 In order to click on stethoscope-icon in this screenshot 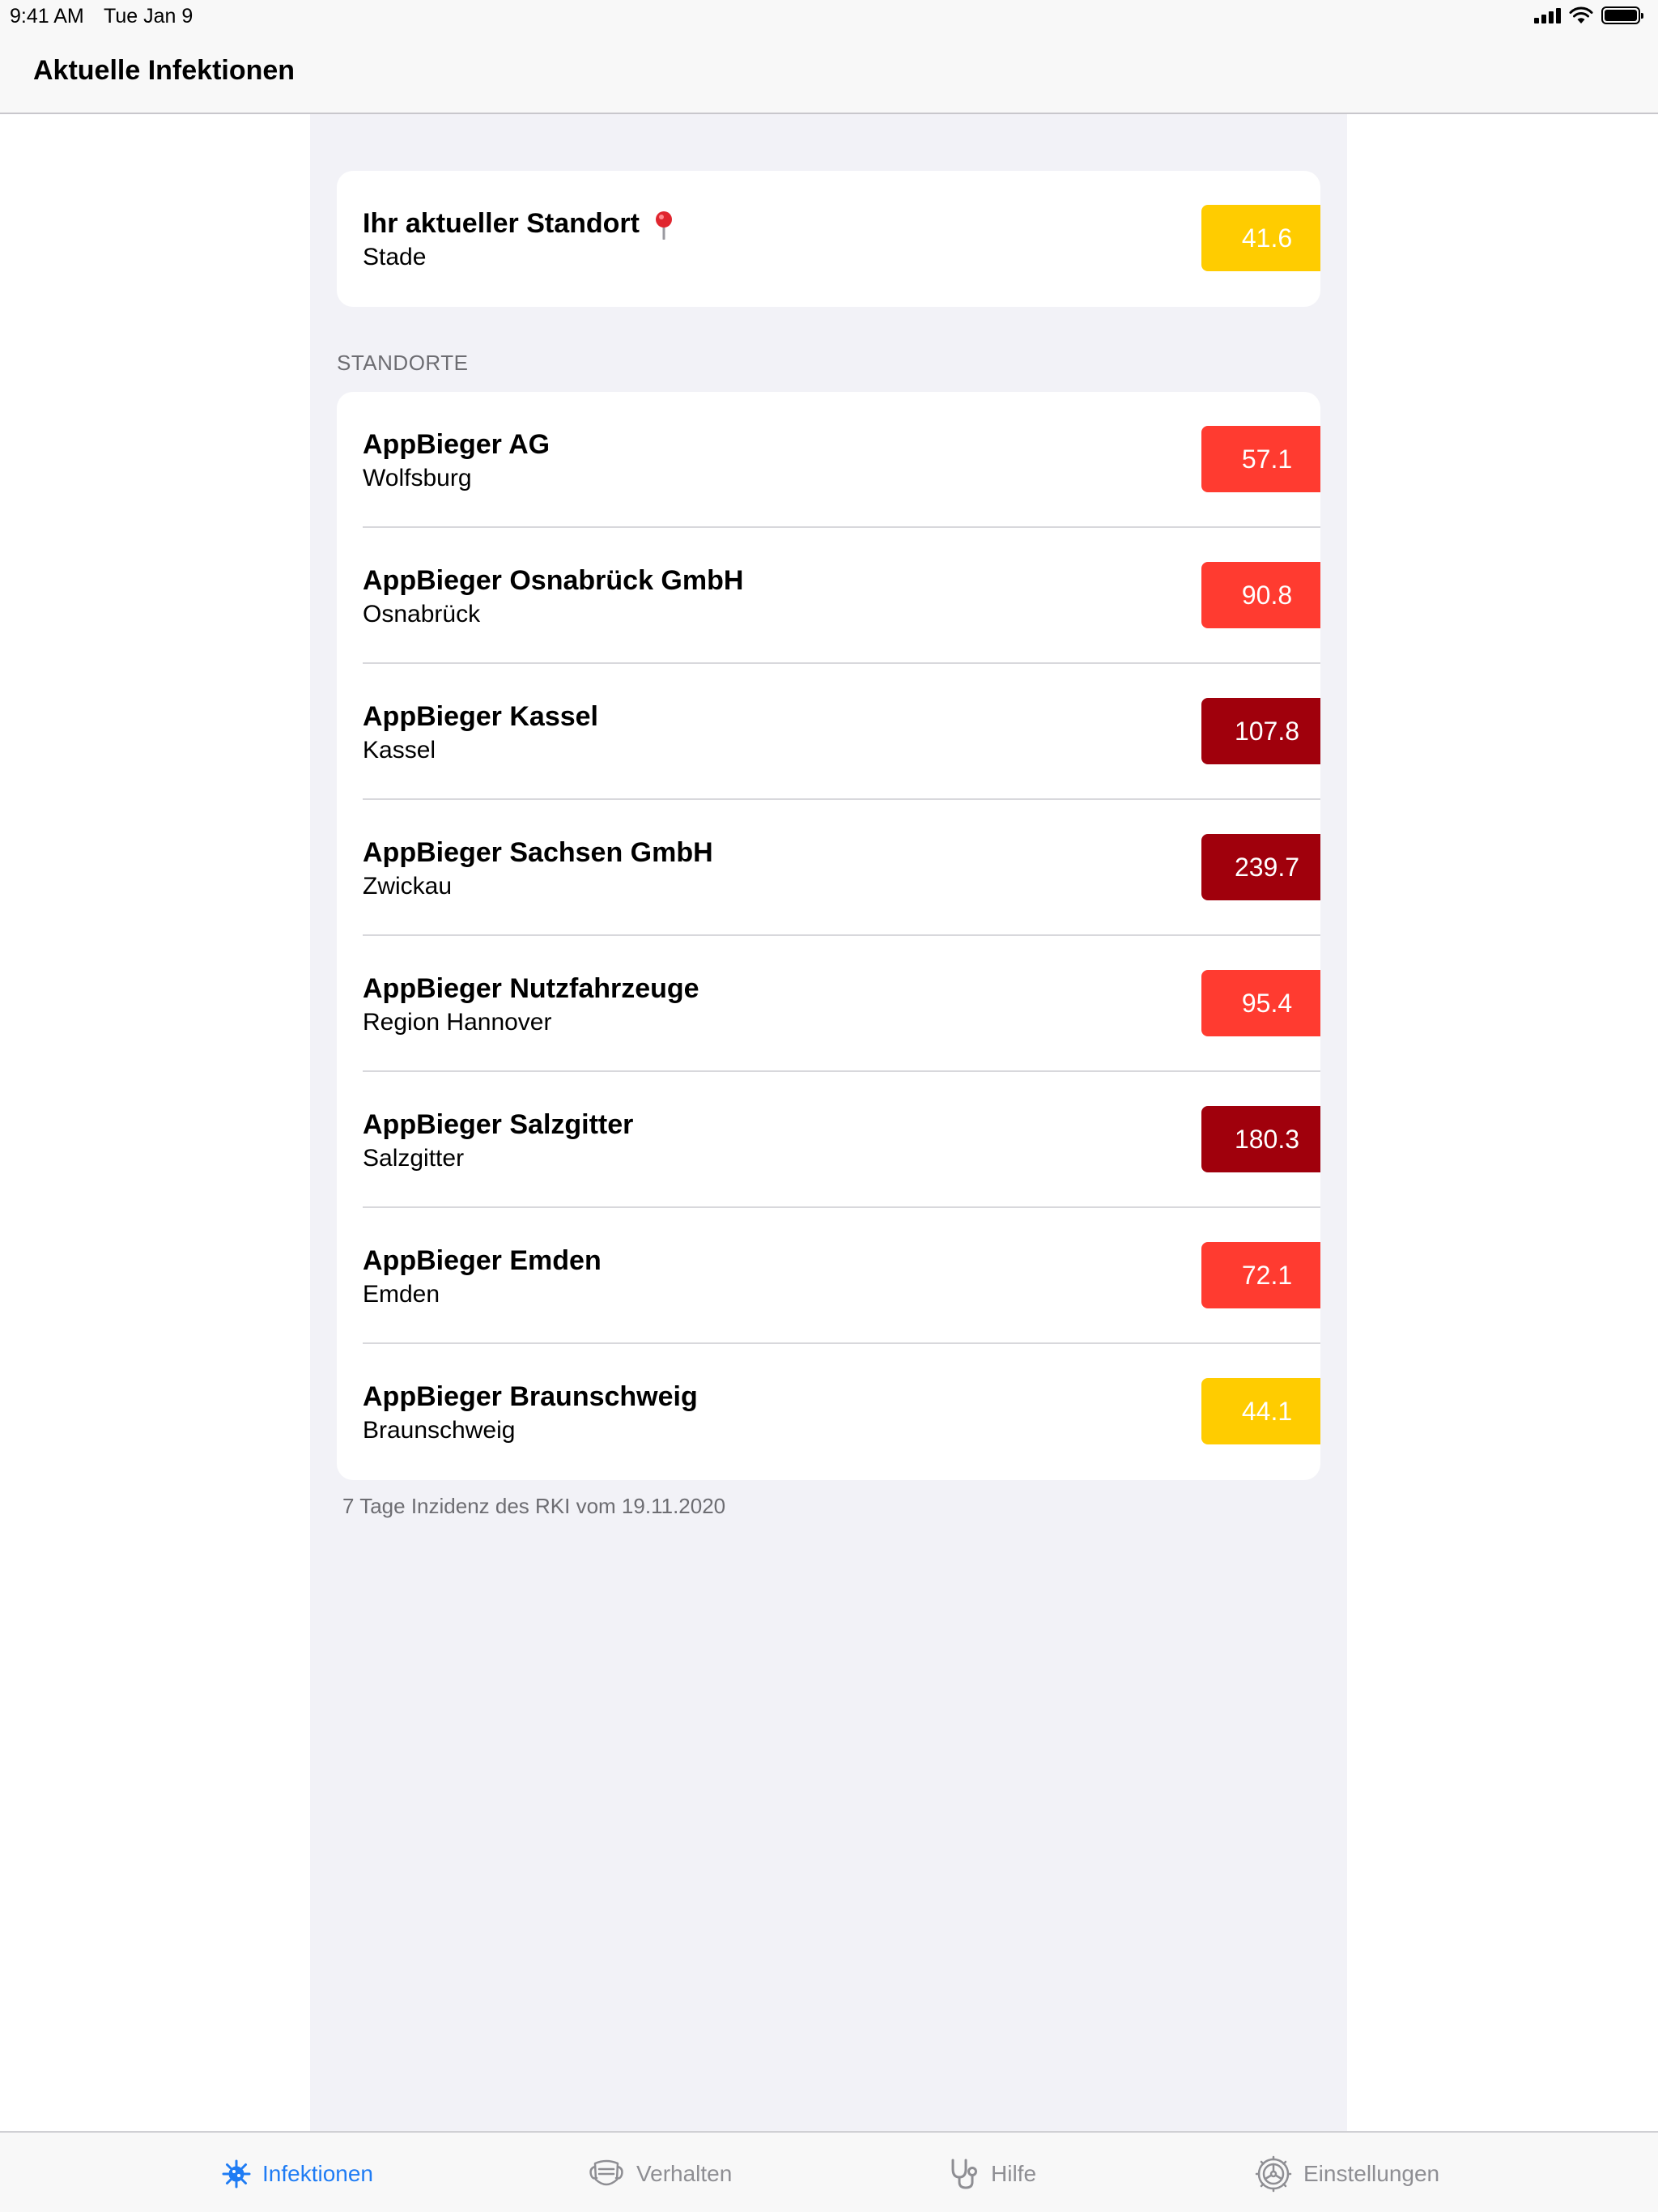, I will do `click(964, 2174)`.